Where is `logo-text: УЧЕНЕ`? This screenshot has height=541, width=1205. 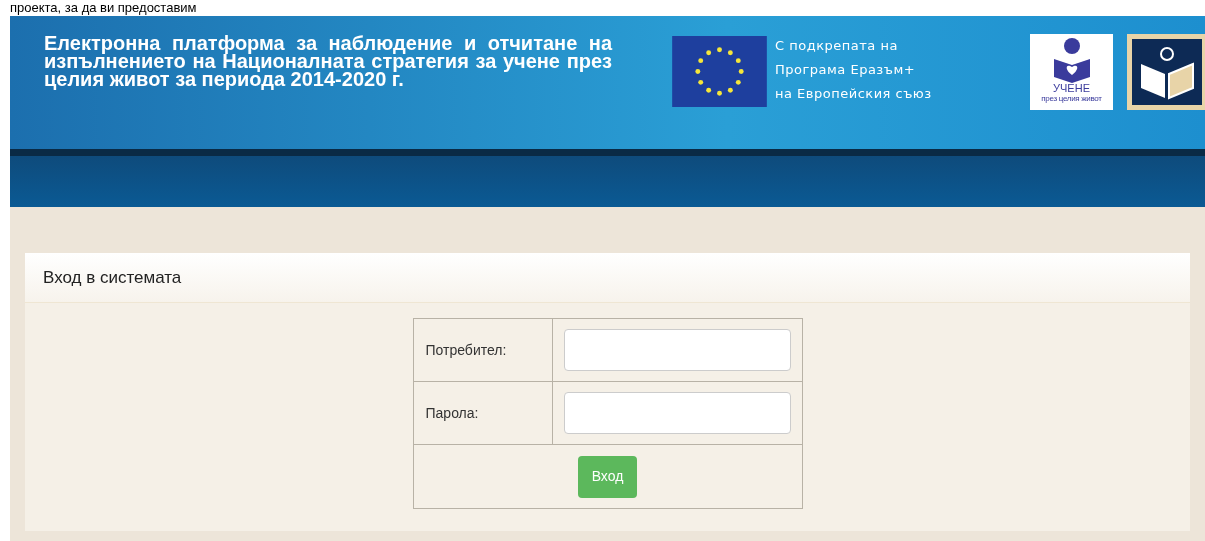 logo-text: УЧЕНЕ is located at coordinates (1071, 88).